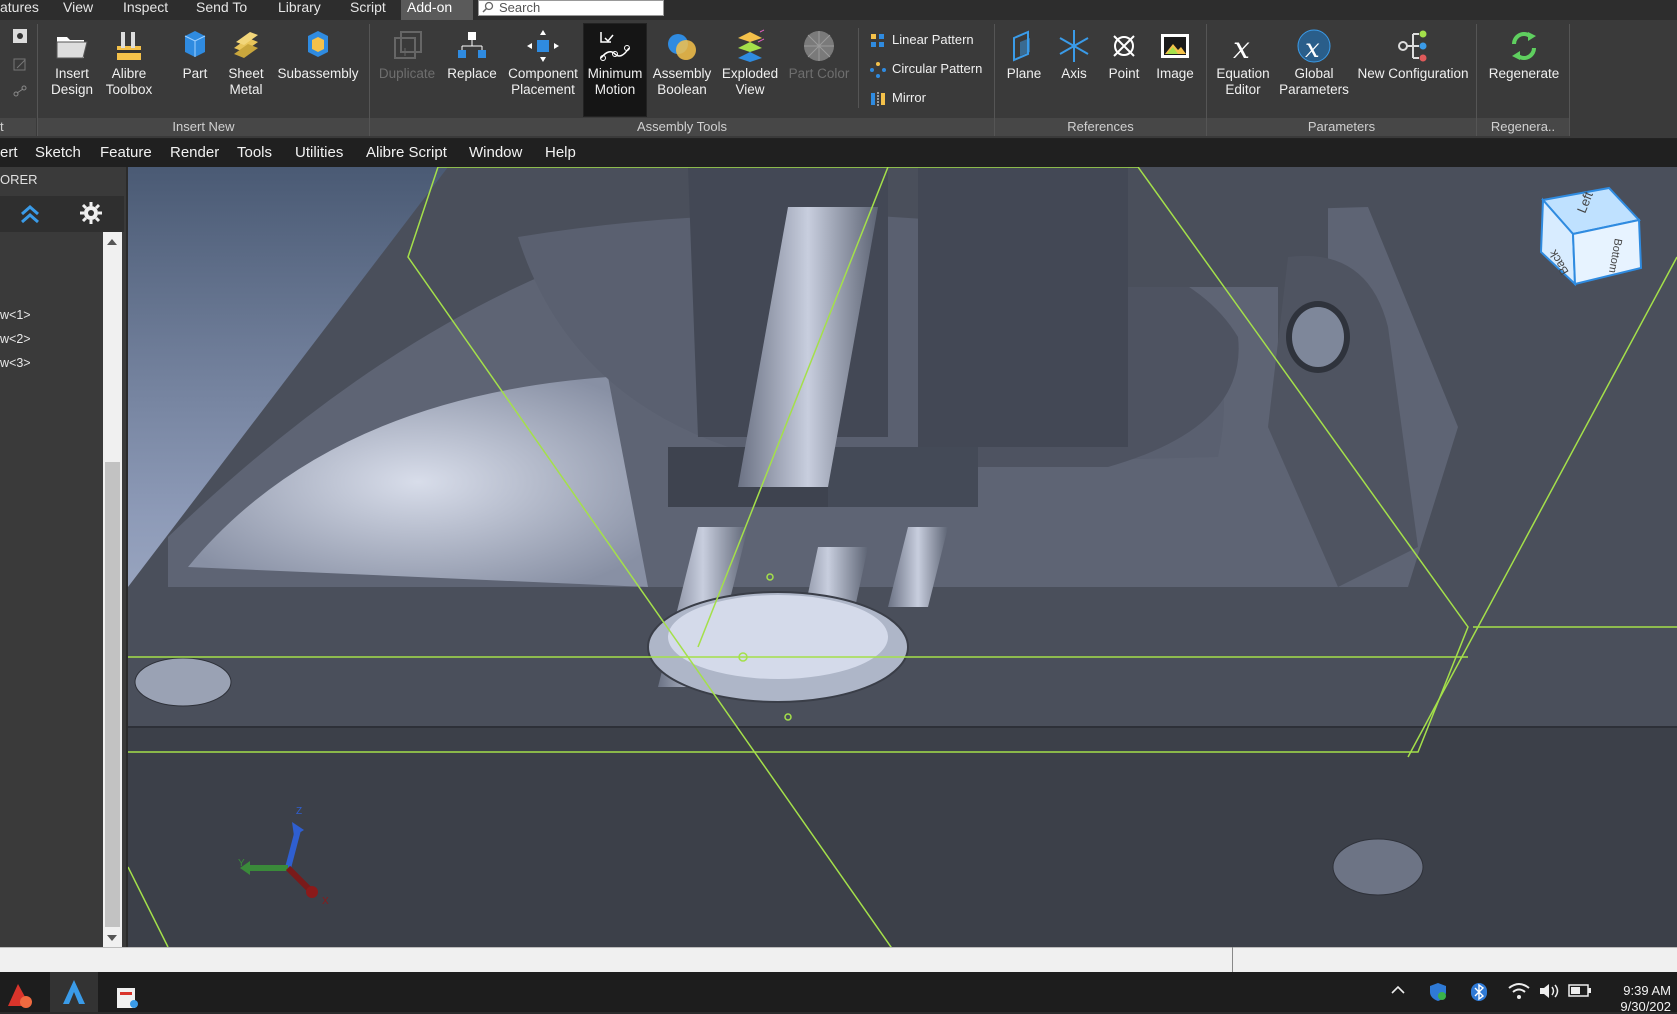 This screenshot has width=1677, height=1014. I want to click on scroll-down-icon, so click(112, 938).